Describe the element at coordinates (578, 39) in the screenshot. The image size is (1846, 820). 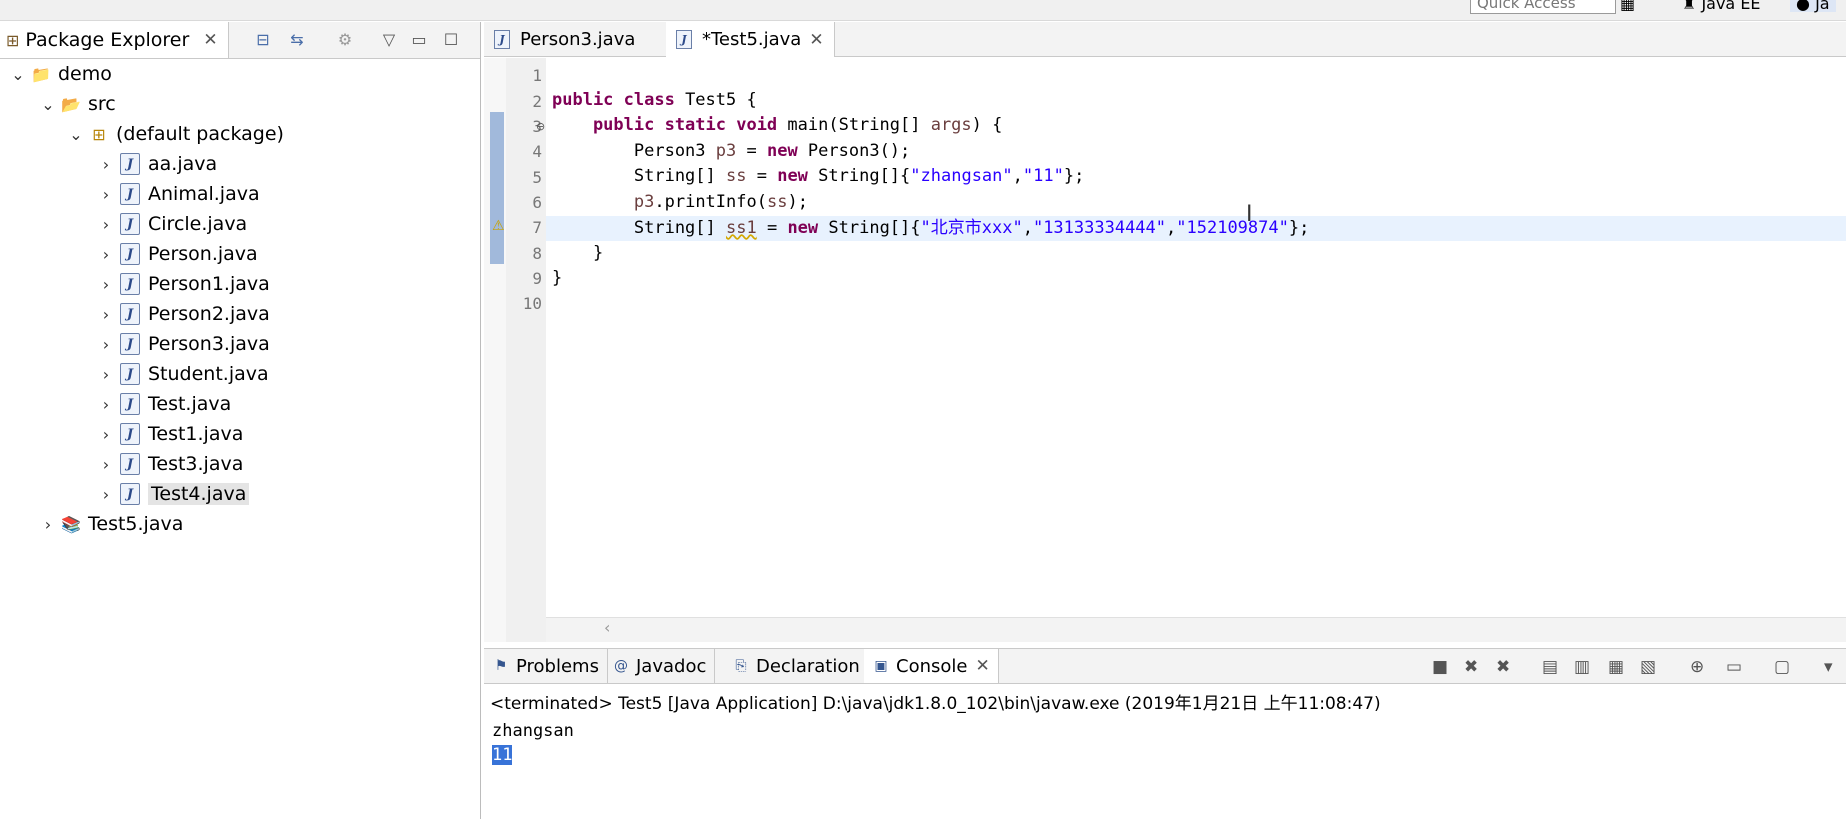
I see `tab-label: Person3.java` at that location.